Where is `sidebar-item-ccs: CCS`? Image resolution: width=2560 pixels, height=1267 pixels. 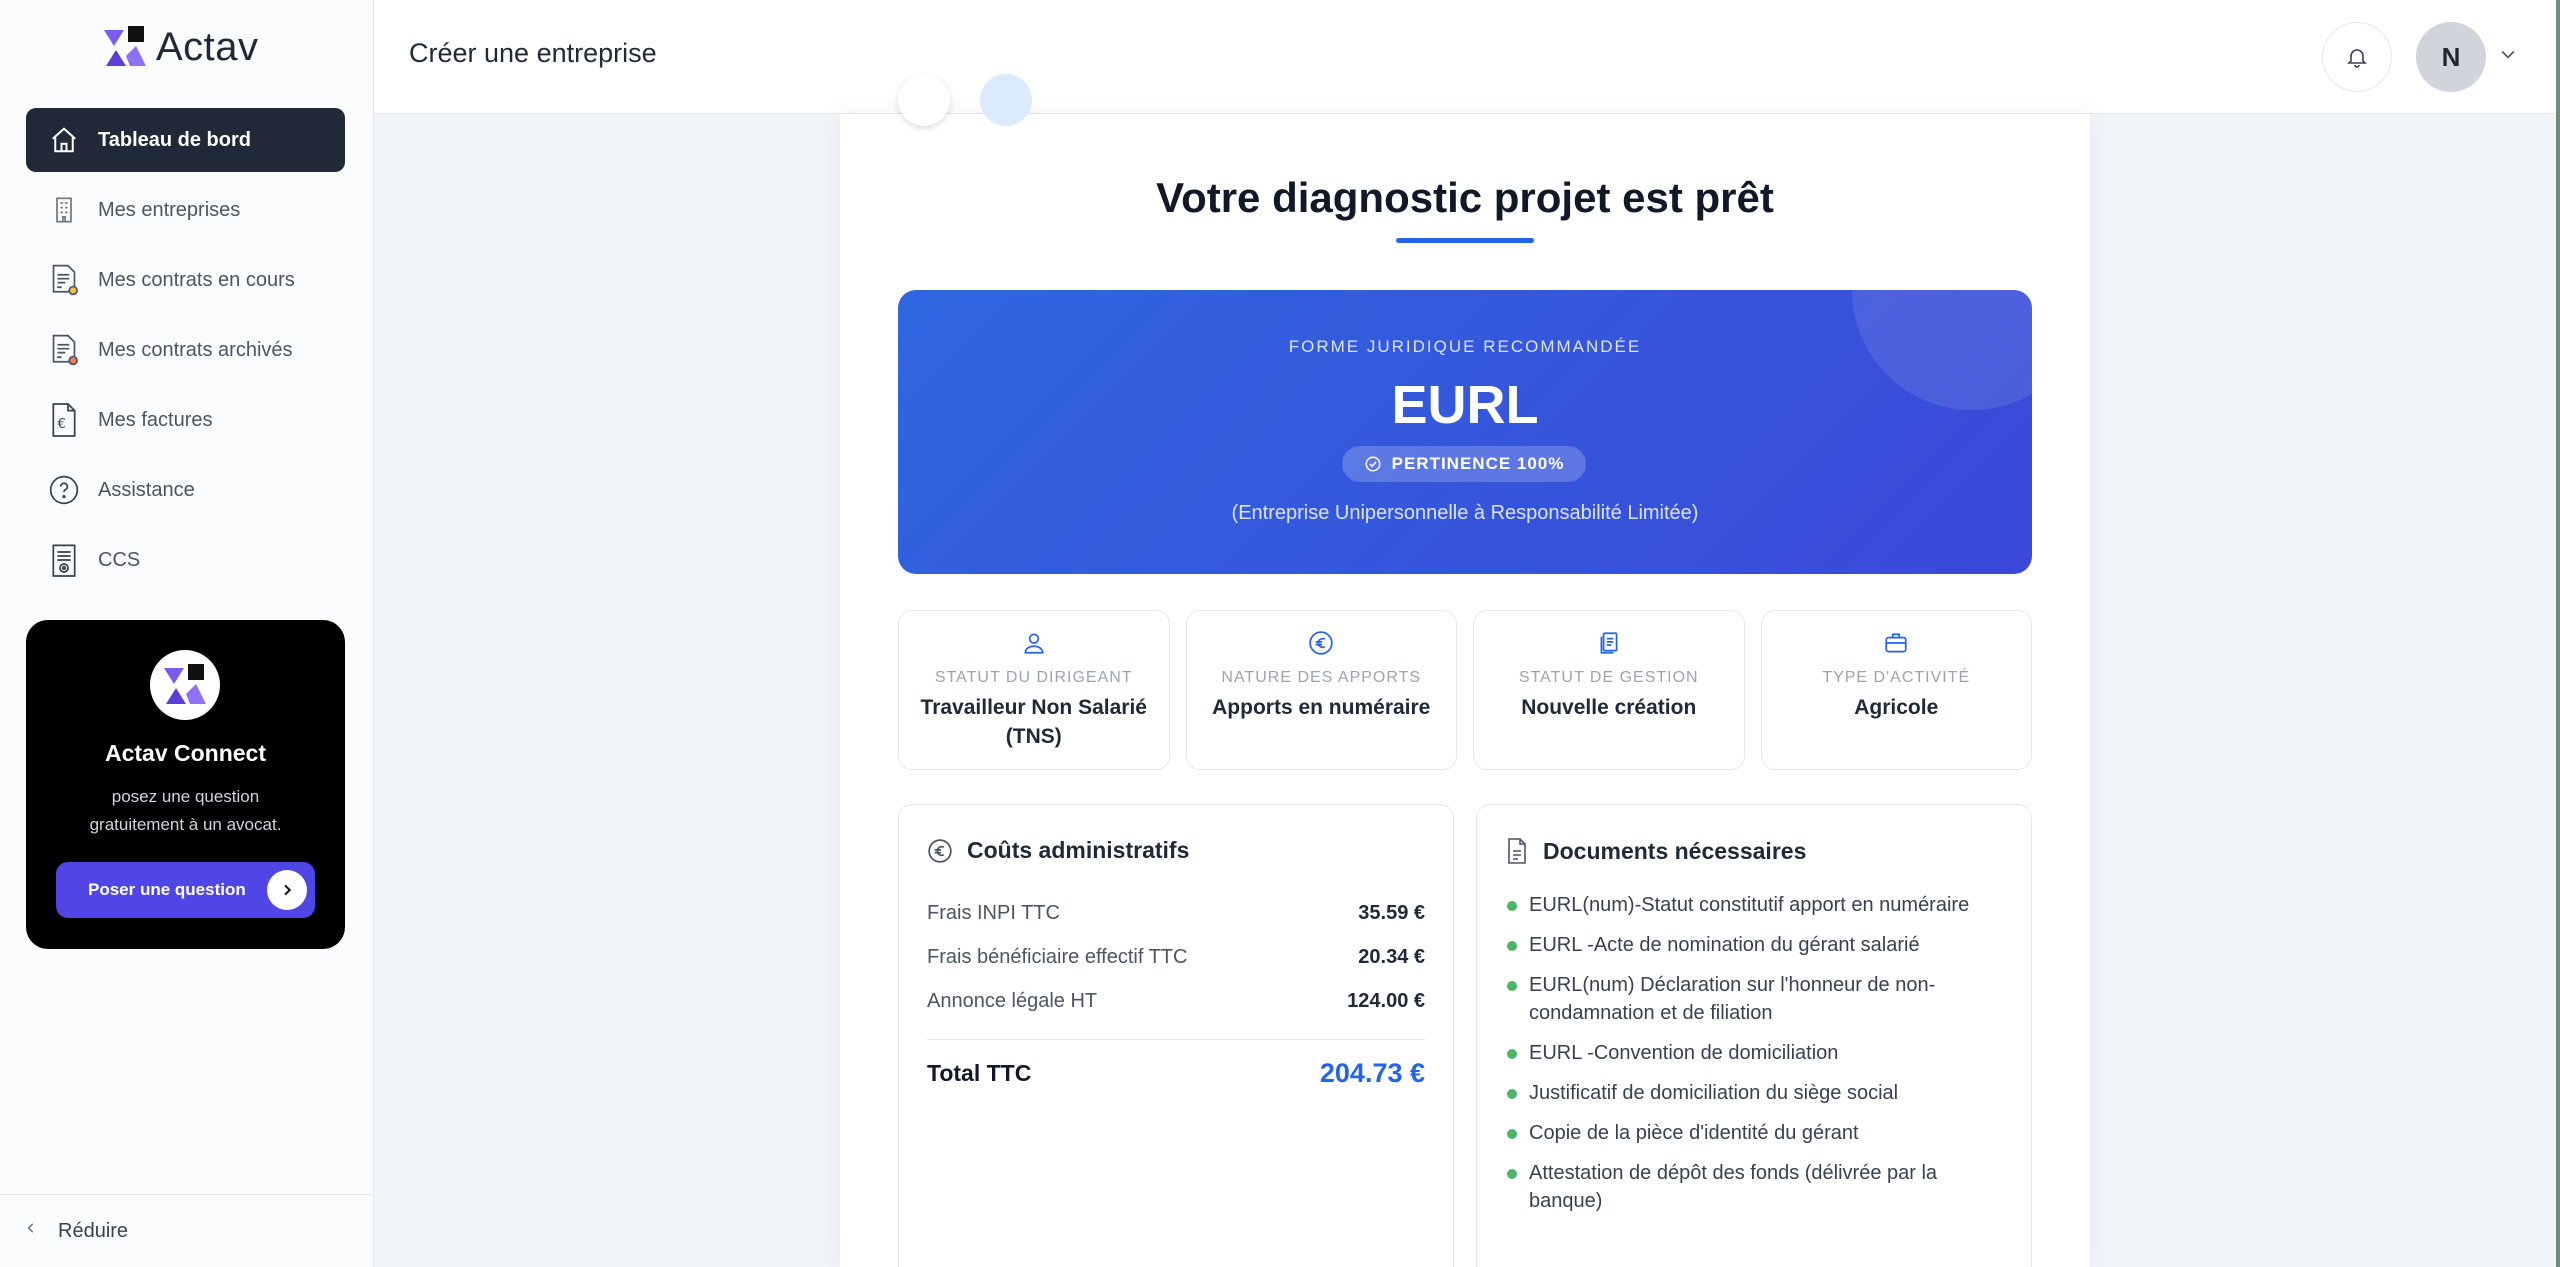 sidebar-item-ccs: CCS is located at coordinates (185, 560).